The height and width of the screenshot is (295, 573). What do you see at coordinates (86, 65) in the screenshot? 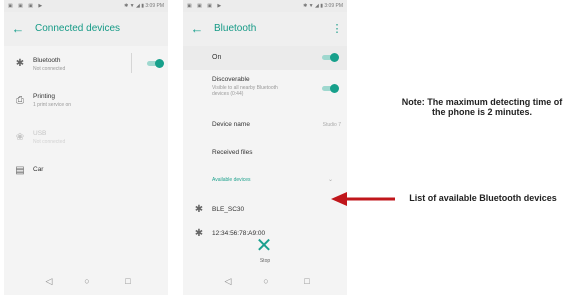
I see `bluetooth-item: ✱ Bluetooth Not connected` at bounding box center [86, 65].